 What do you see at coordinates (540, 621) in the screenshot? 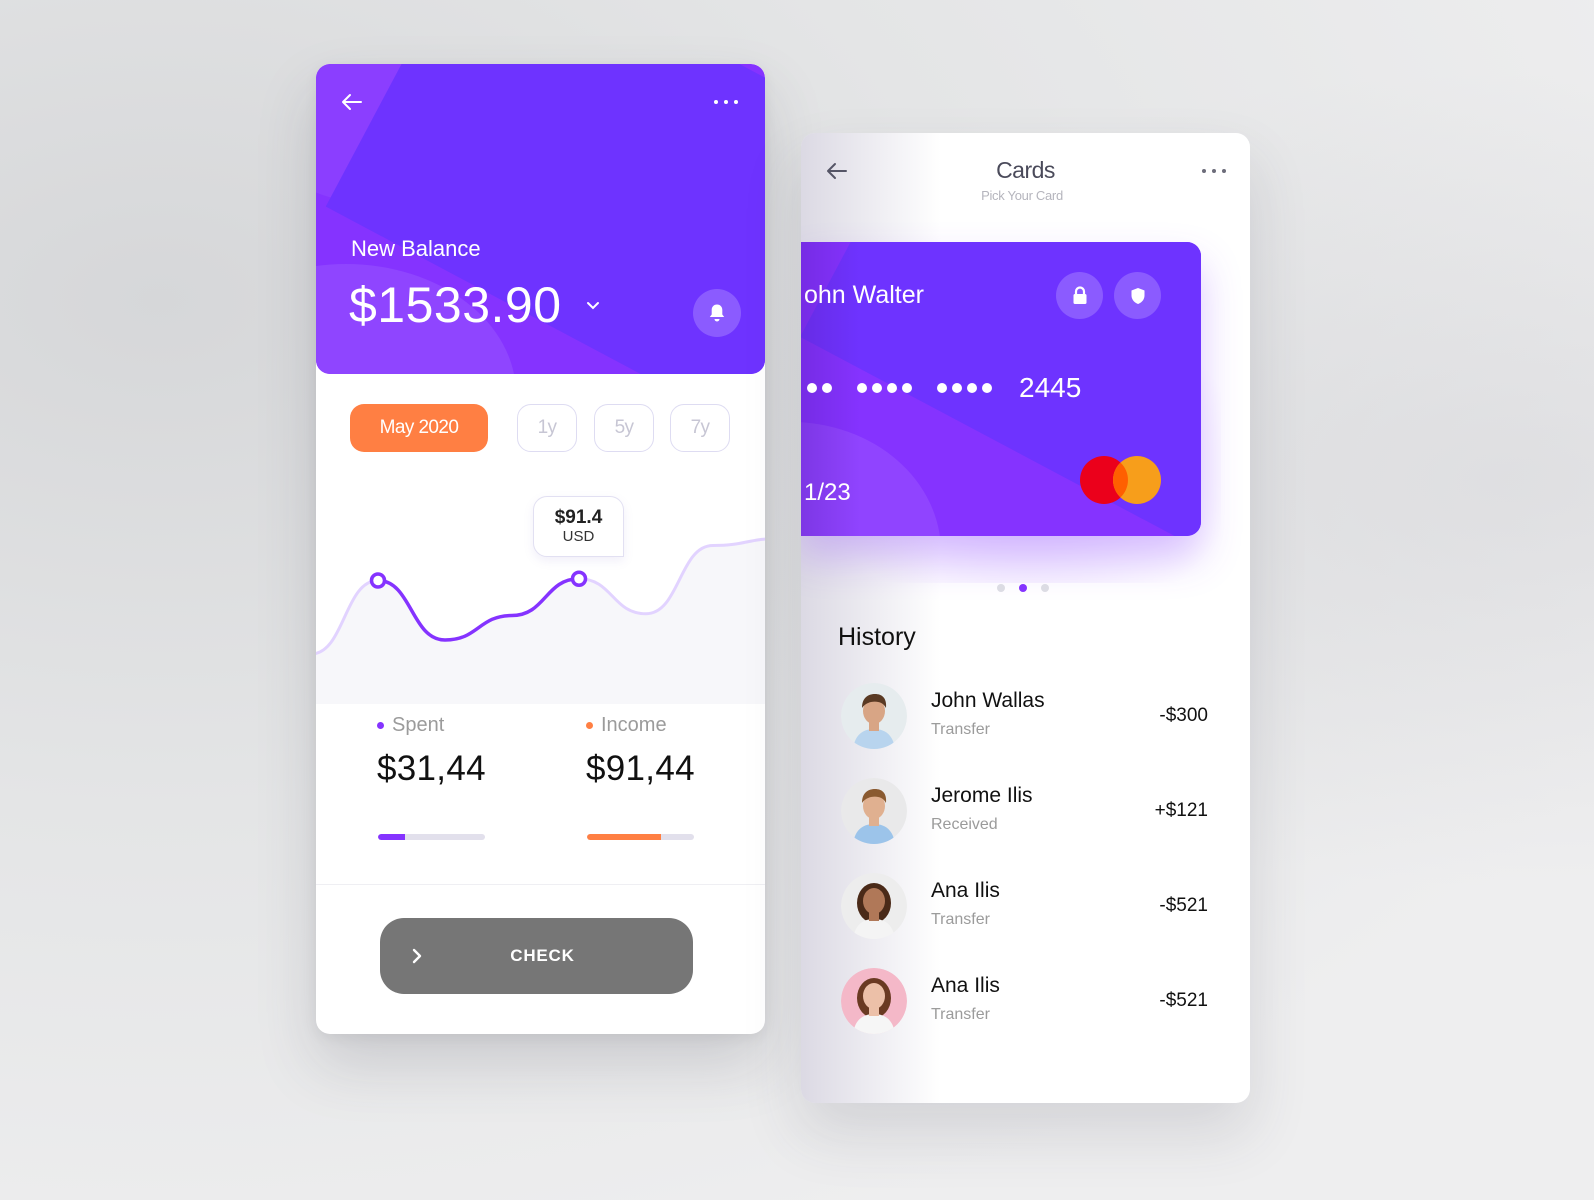
I see `chart-area-fill` at bounding box center [540, 621].